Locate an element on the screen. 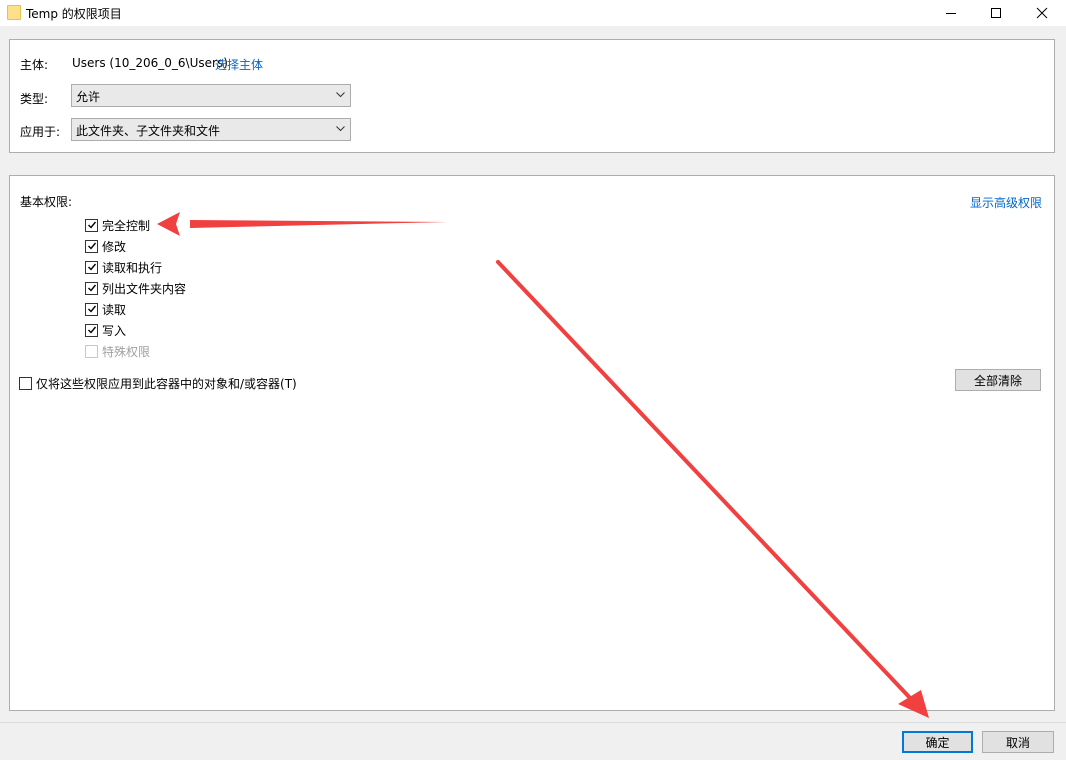 The height and width of the screenshot is (760, 1066). apply-only-option: 仅将这些权限应用到此容器中的对象和/或容器(T) is located at coordinates (158, 383).